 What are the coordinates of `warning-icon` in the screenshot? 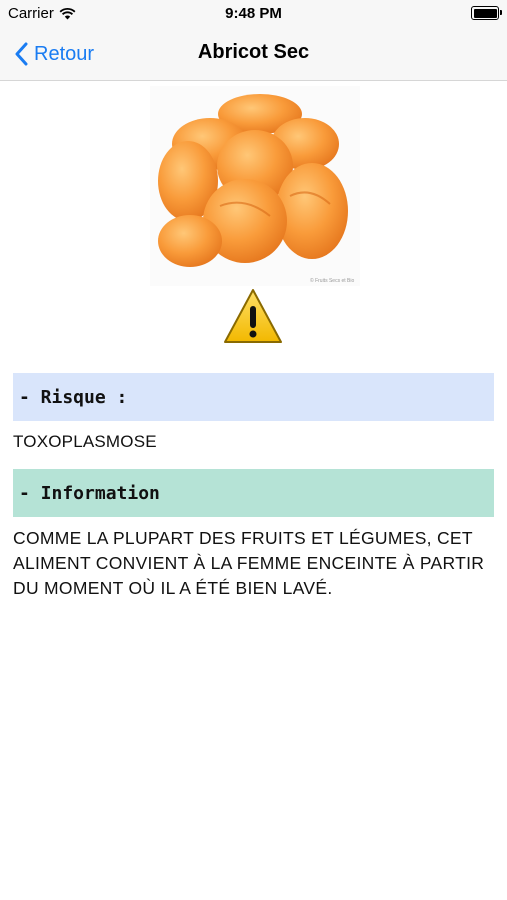 It's located at (253, 316).